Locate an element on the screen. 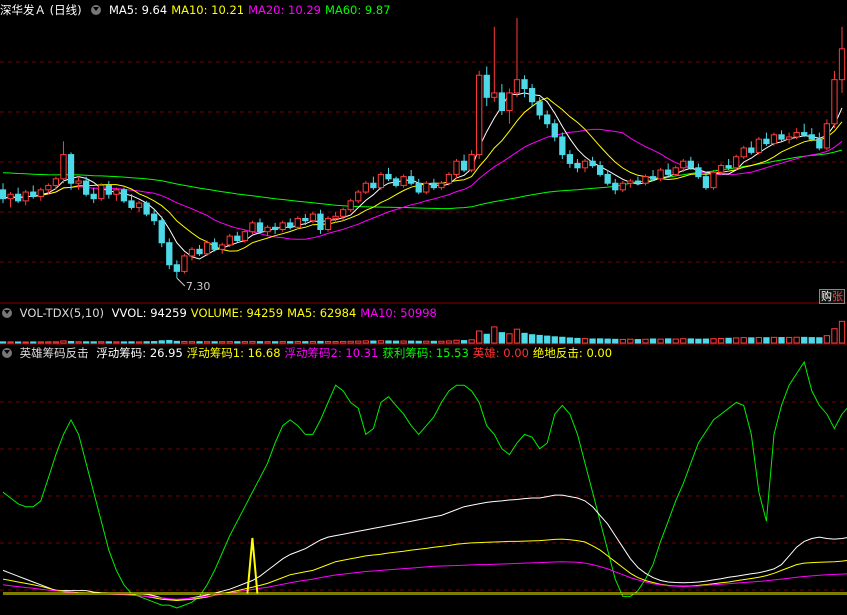 This screenshot has width=847, height=615. volume-legend-item: MA5: 62984 is located at coordinates (322, 313).